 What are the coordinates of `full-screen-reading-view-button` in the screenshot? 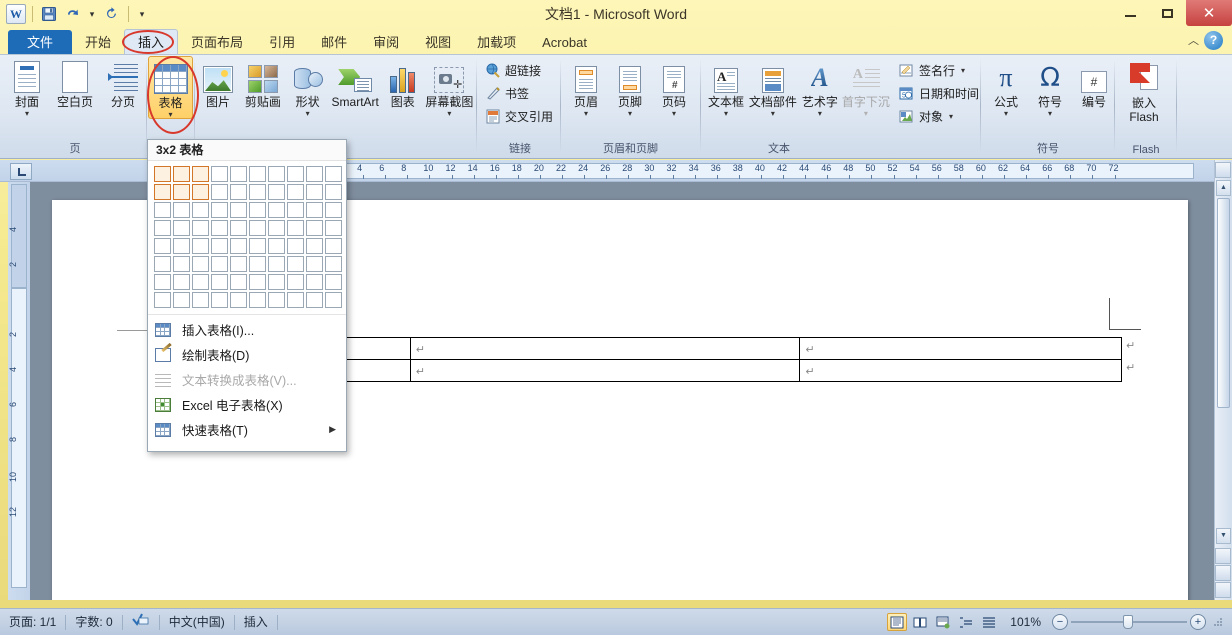 It's located at (920, 622).